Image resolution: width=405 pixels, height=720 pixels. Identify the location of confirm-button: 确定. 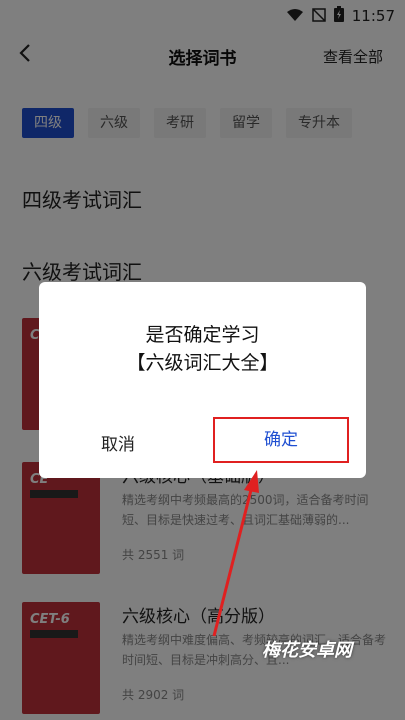
(281, 440).